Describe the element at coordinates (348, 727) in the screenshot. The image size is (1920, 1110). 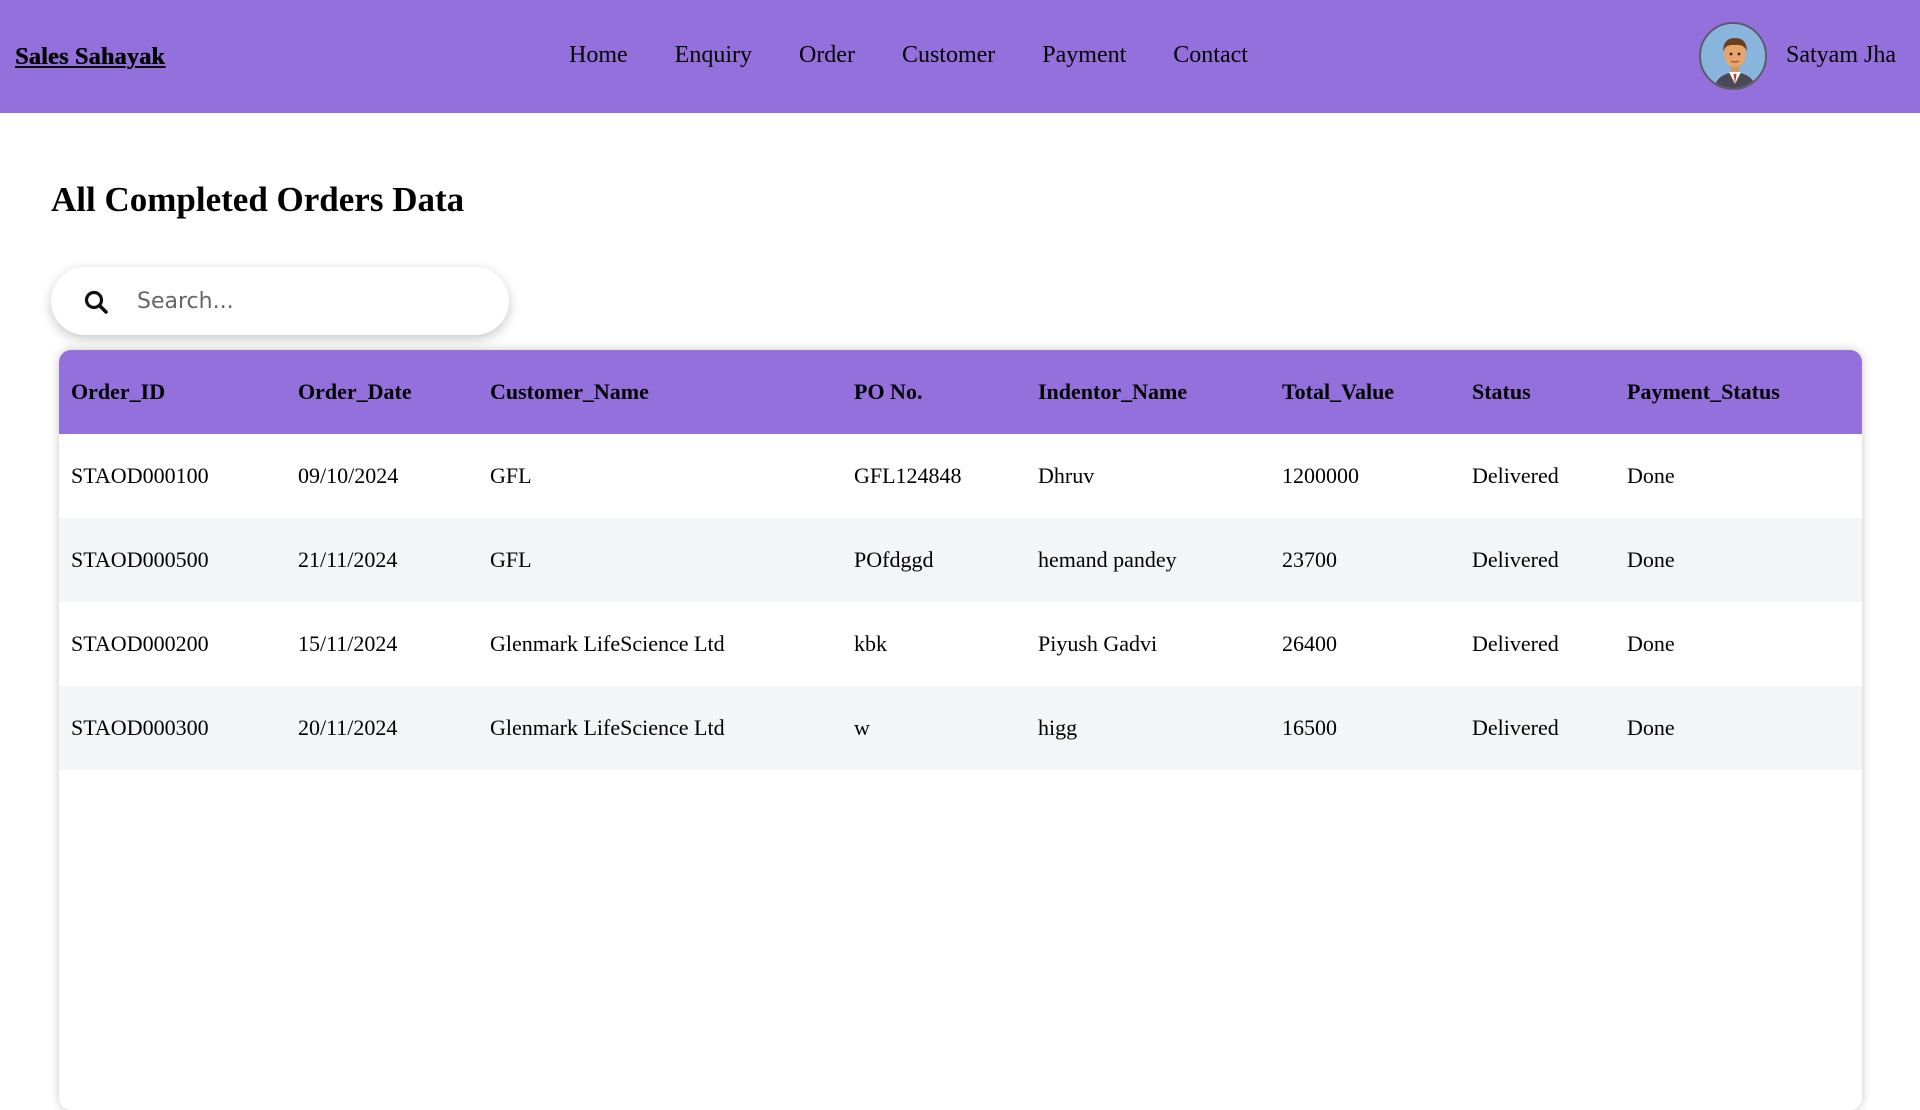
I see `cell-order-date: 20/11/2024` at that location.